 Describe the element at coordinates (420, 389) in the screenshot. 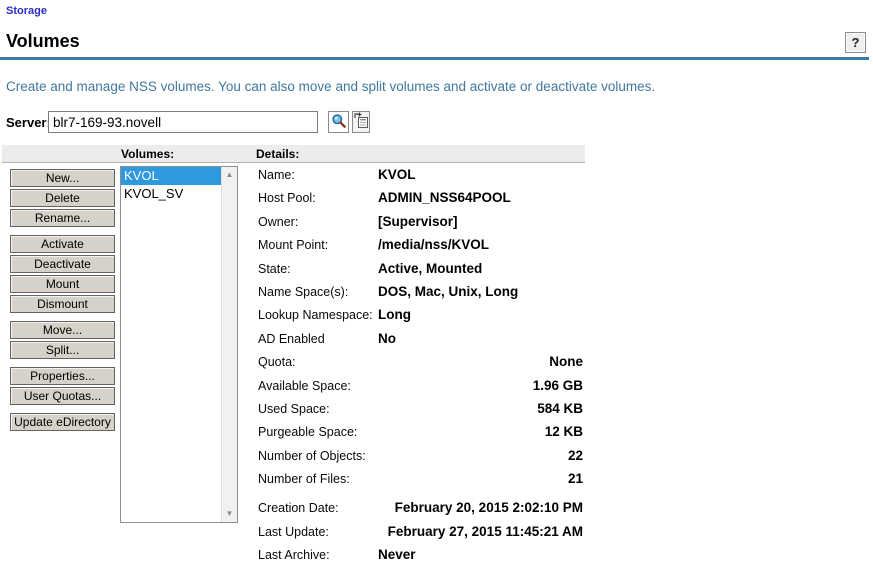

I see `detail-row-available-space: Available Space: 1.96 GB` at that location.